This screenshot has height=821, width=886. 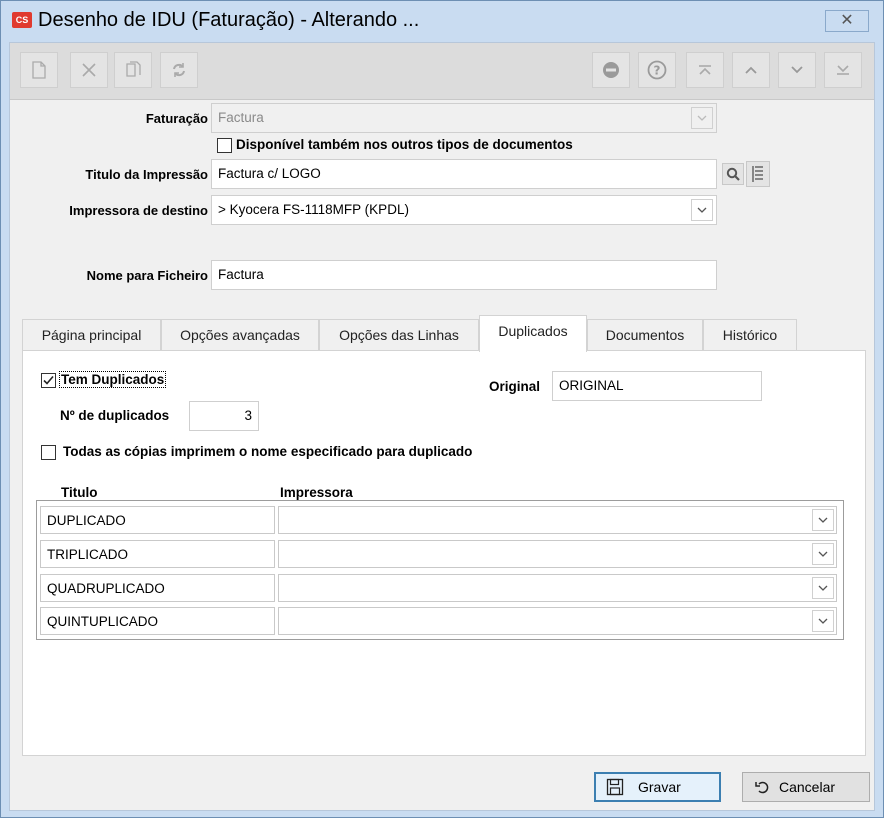 What do you see at coordinates (515, 386) in the screenshot?
I see `original-label: Original` at bounding box center [515, 386].